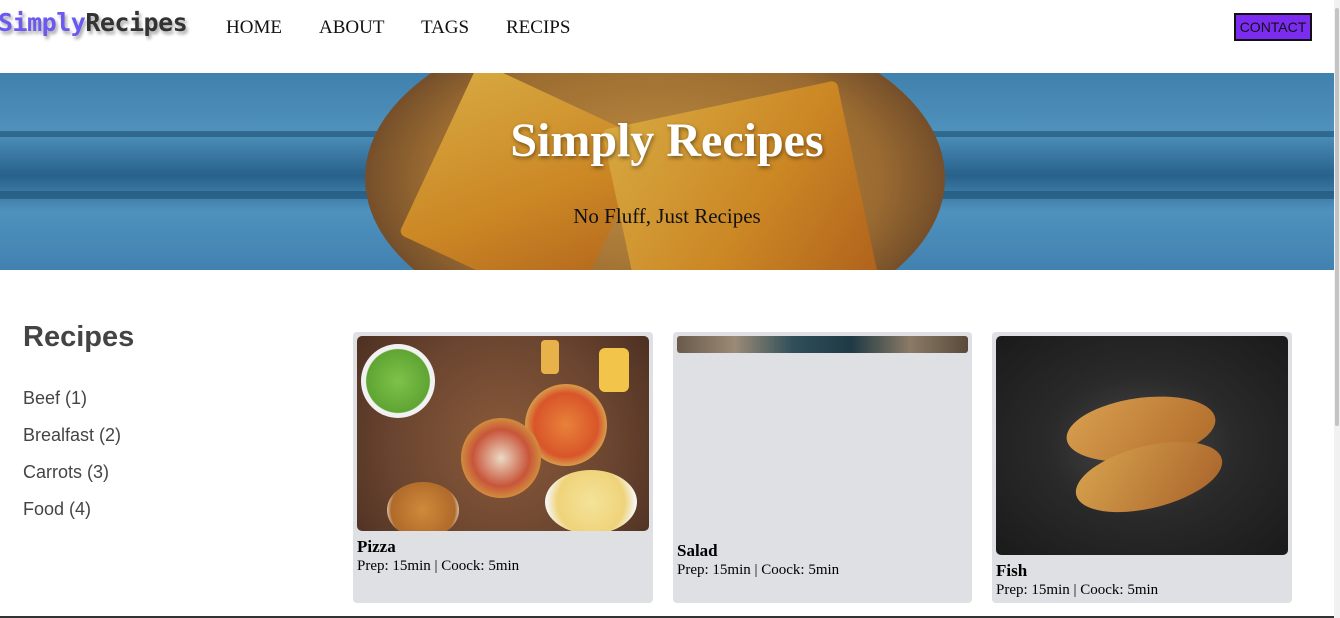 This screenshot has height=618, width=1340. I want to click on fish-image, so click(1142, 445).